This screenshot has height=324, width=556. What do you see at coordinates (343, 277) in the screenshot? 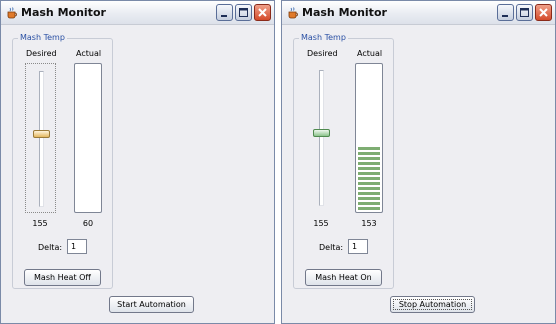
I see `mash-heat-button: Mash Heat On` at bounding box center [343, 277].